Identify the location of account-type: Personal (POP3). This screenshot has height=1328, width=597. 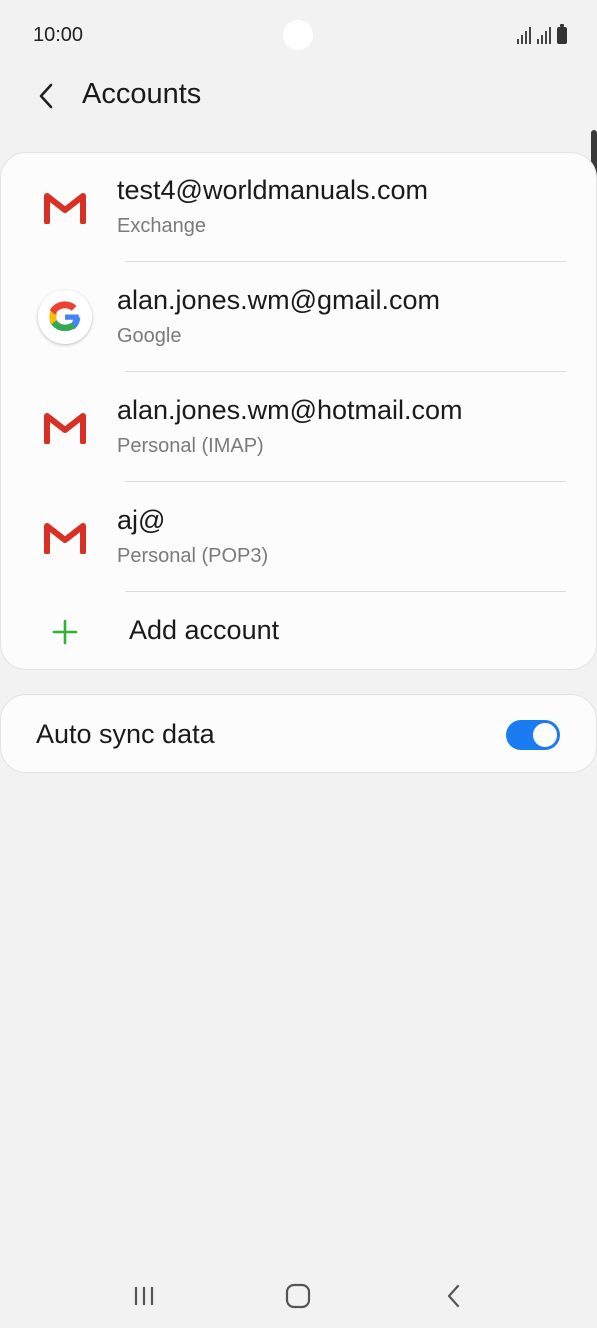
(193, 556).